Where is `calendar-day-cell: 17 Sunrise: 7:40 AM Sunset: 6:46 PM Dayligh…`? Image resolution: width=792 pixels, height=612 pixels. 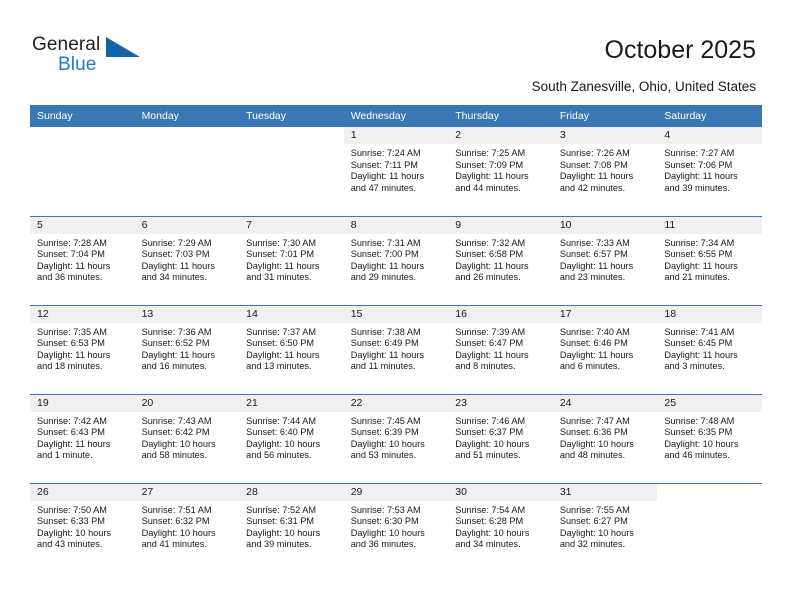 calendar-day-cell: 17 Sunrise: 7:40 AM Sunset: 6:46 PM Dayligh… is located at coordinates (605, 349).